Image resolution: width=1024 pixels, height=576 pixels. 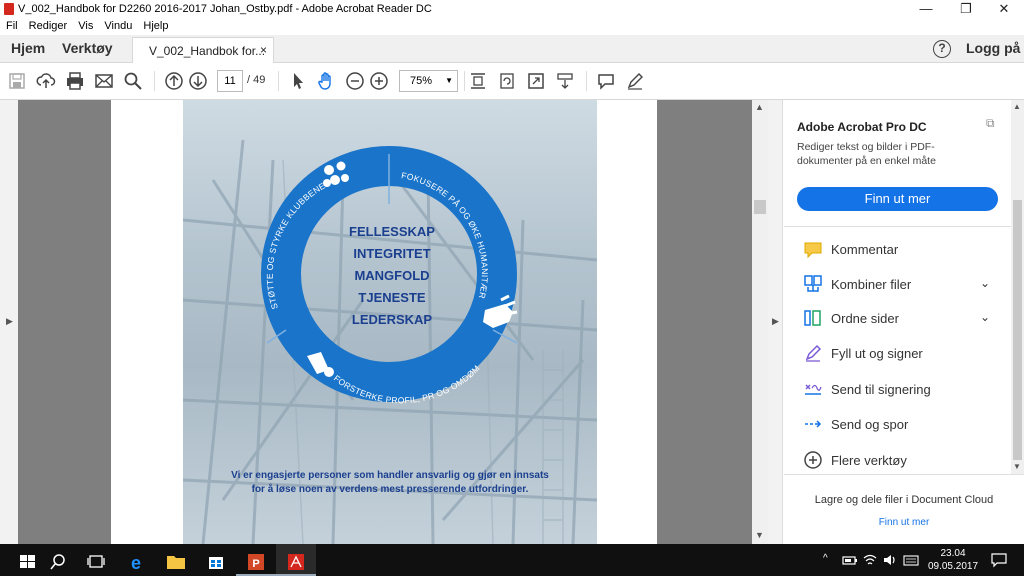 I want to click on windows-taskbar: e P ^ 23.04 09.05.2017, so click(x=512, y=560).